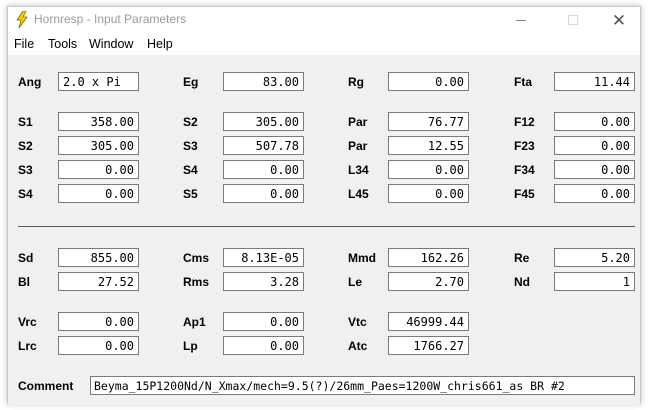 The height and width of the screenshot is (410, 648). Describe the element at coordinates (98, 121) in the screenshot. I see `field-s1: 358.00` at that location.